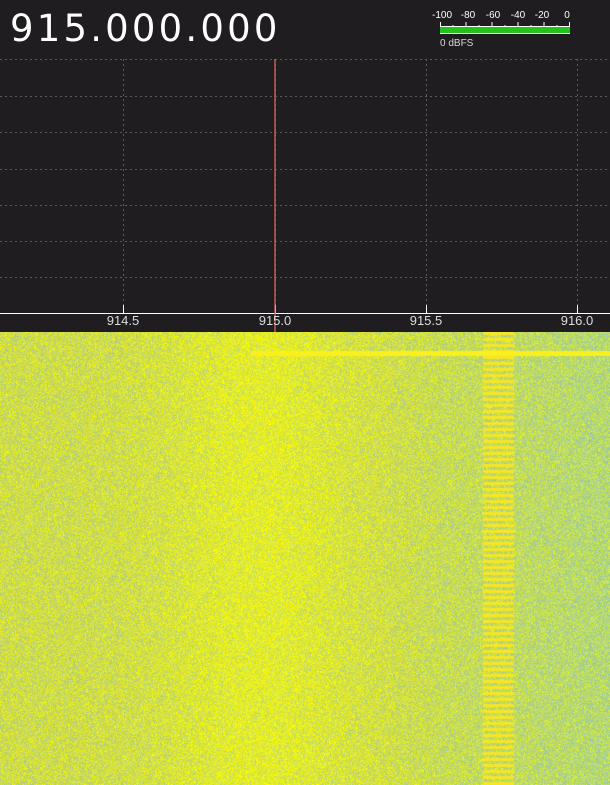 This screenshot has width=610, height=785. What do you see at coordinates (542, 15) in the screenshot?
I see `signal-meter-label: -20` at bounding box center [542, 15].